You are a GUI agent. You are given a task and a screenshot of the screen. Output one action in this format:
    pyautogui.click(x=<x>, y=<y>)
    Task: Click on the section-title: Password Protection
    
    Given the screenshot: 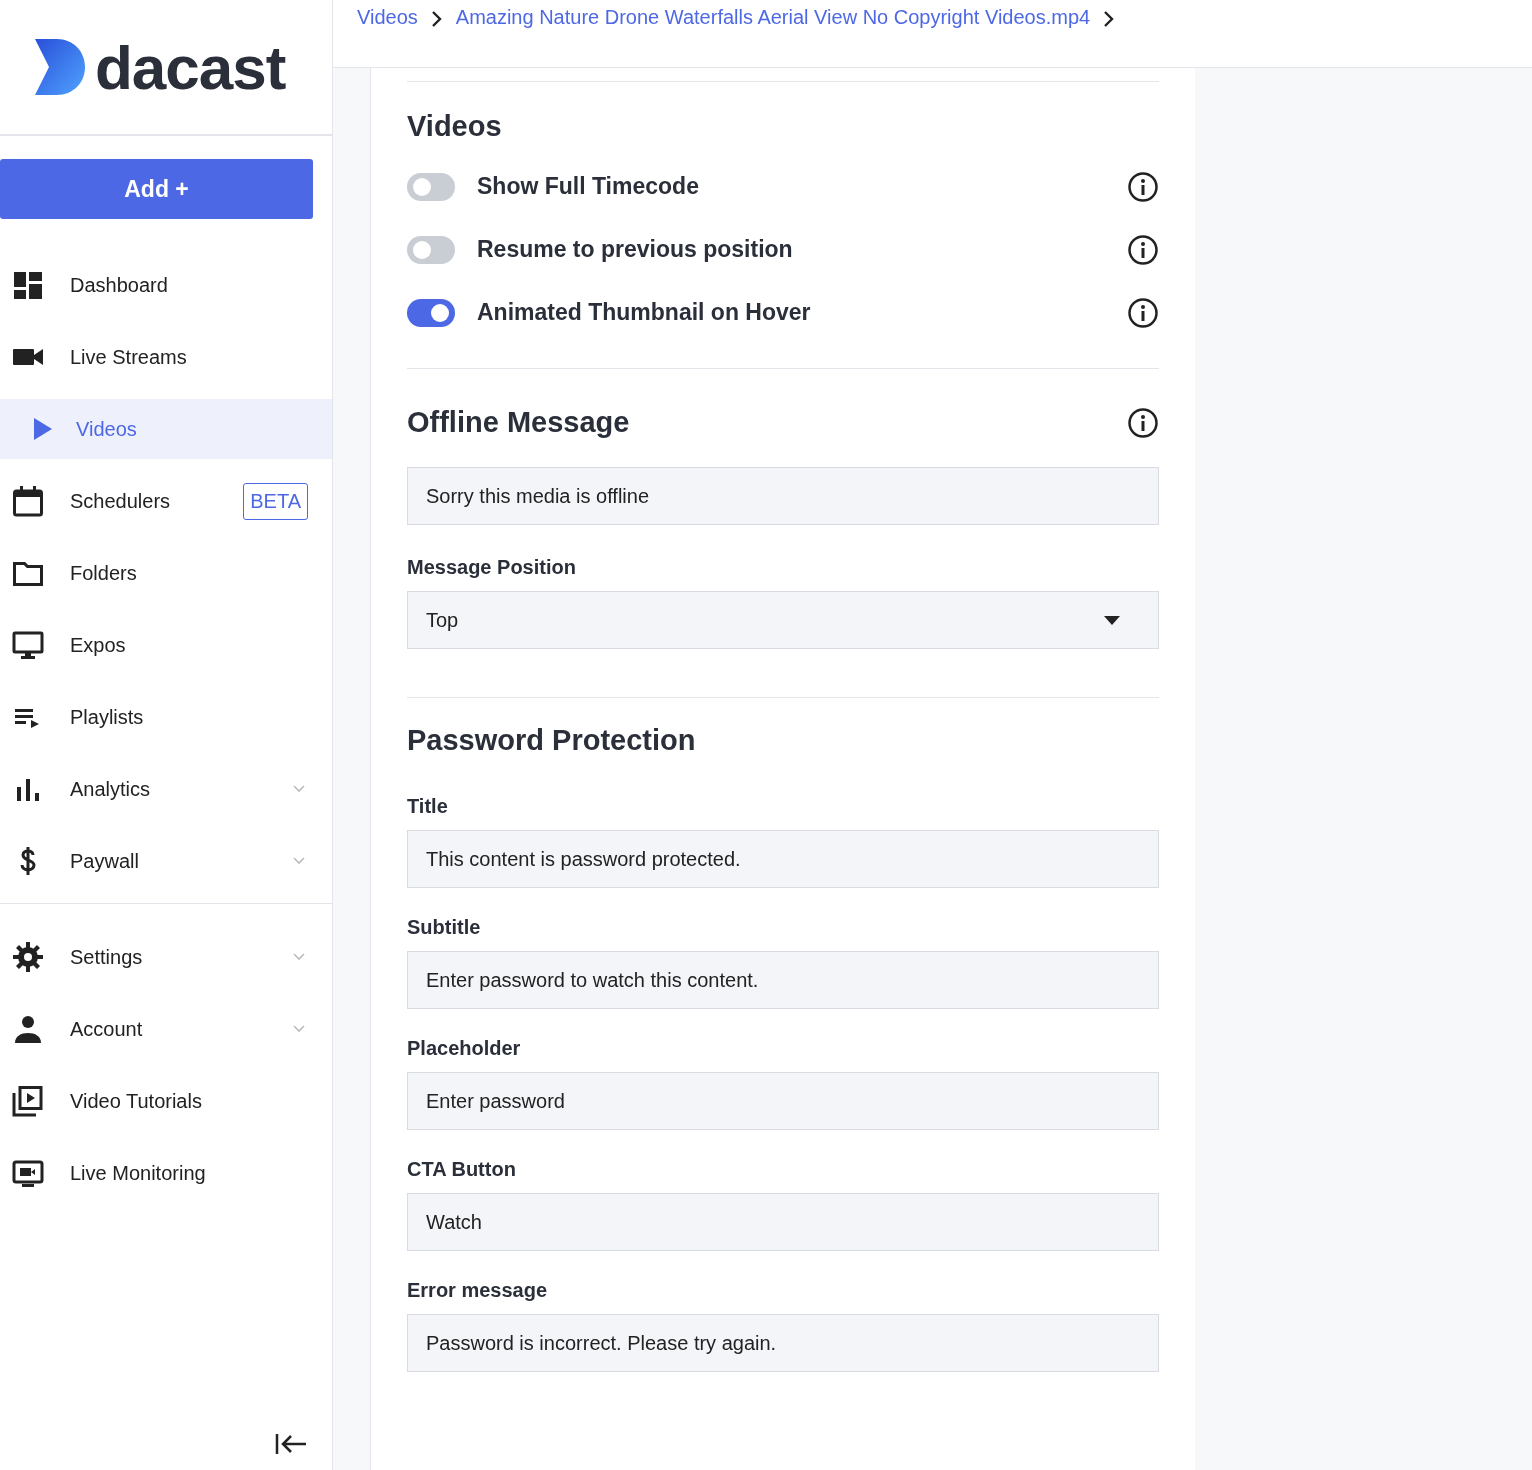 What is the action you would take?
    pyautogui.click(x=552, y=740)
    